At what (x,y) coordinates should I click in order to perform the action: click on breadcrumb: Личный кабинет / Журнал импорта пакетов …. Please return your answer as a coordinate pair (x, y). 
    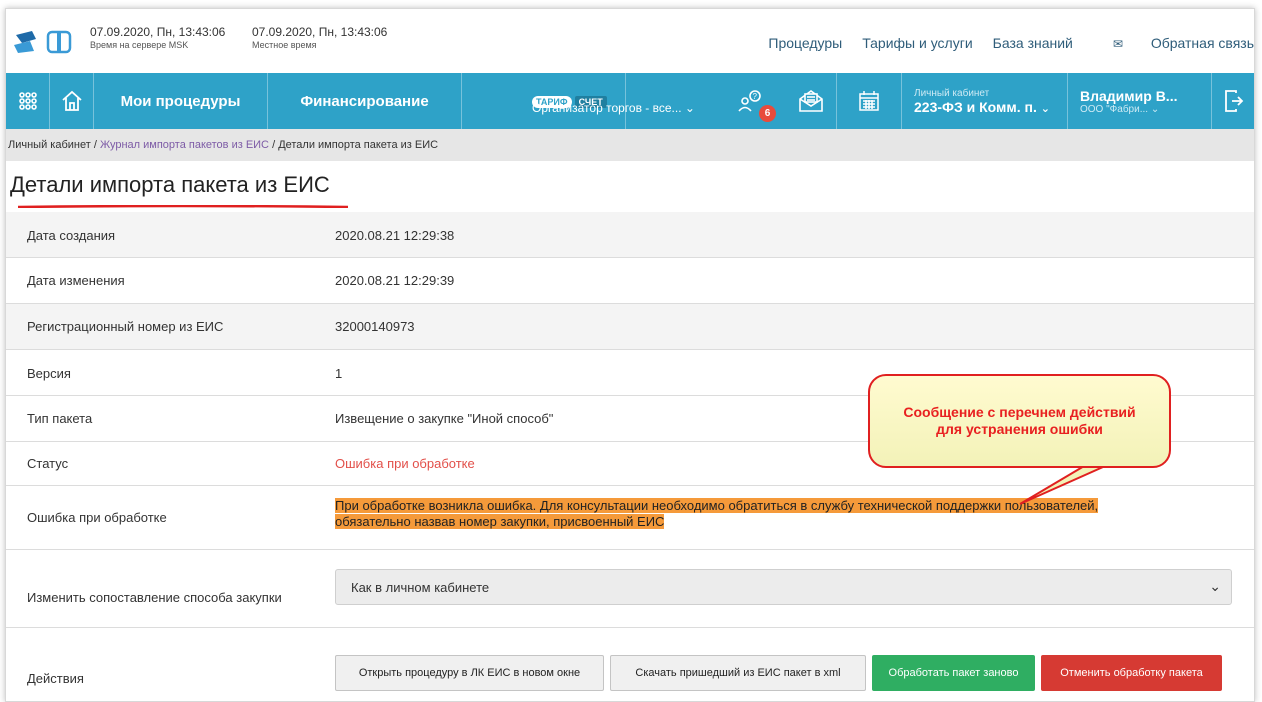
    Looking at the image, I should click on (630, 145).